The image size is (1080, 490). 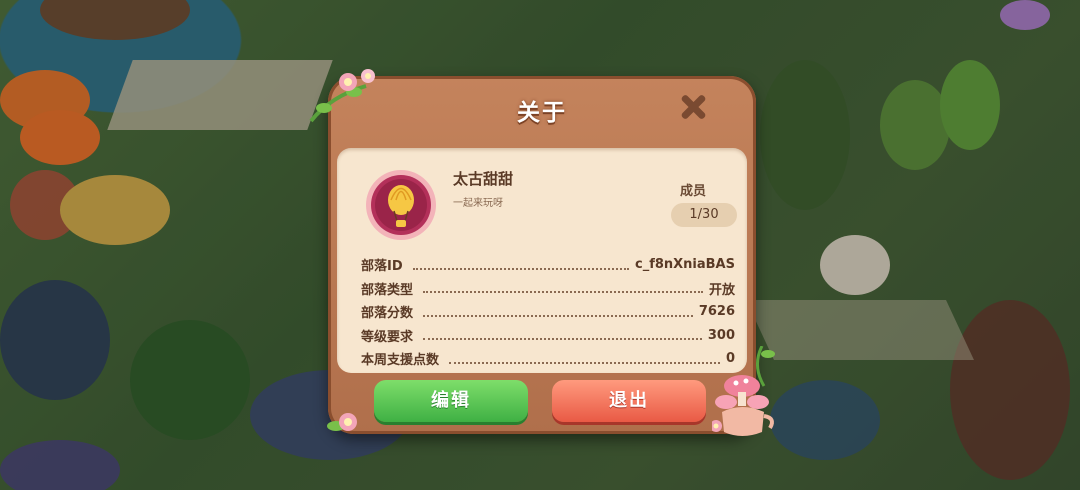 I want to click on detail-label: 部落类型, so click(x=387, y=290).